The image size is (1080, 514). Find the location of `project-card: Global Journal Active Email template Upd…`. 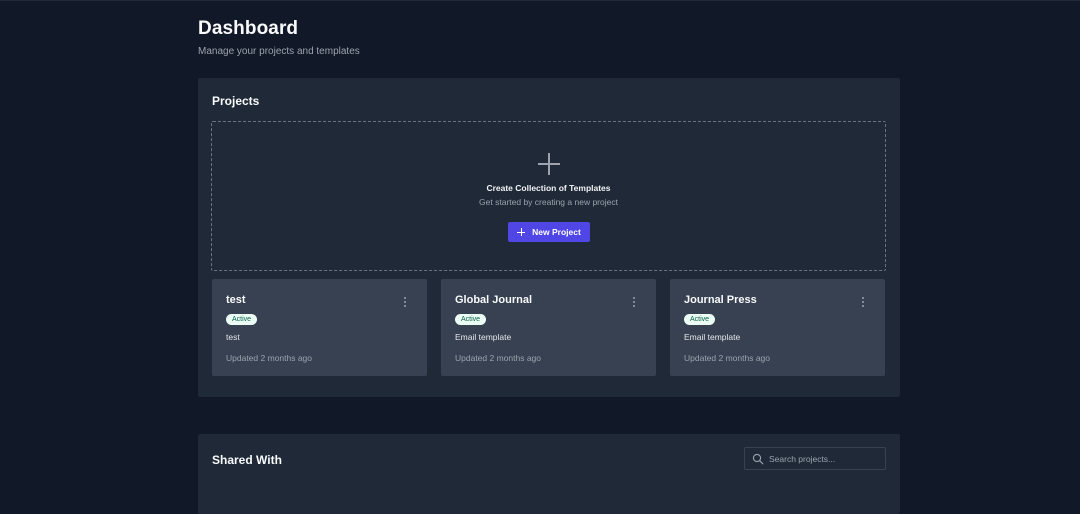

project-card: Global Journal Active Email template Upd… is located at coordinates (548, 327).